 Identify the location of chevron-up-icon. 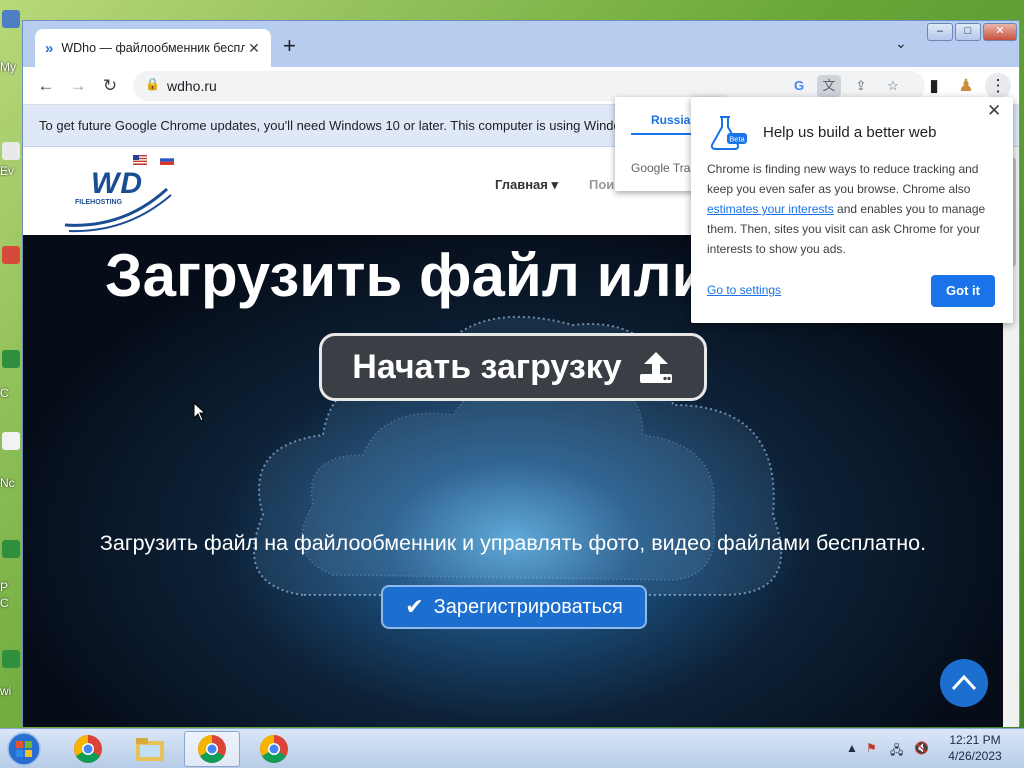
(964, 682).